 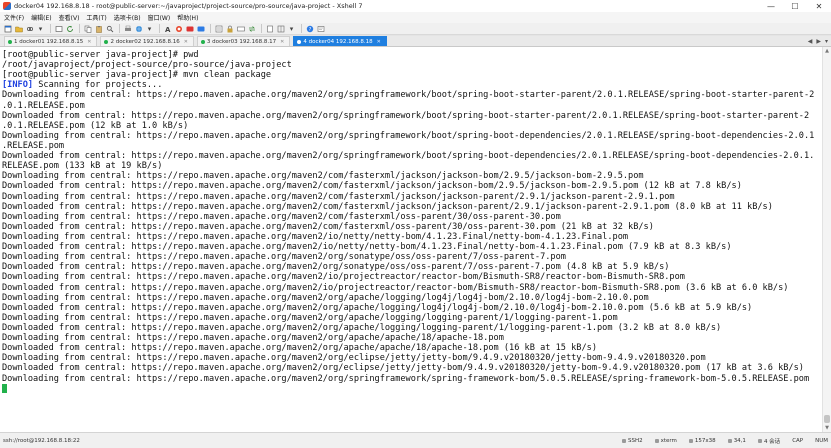 I want to click on sessions-label: 4 会话, so click(x=772, y=441).